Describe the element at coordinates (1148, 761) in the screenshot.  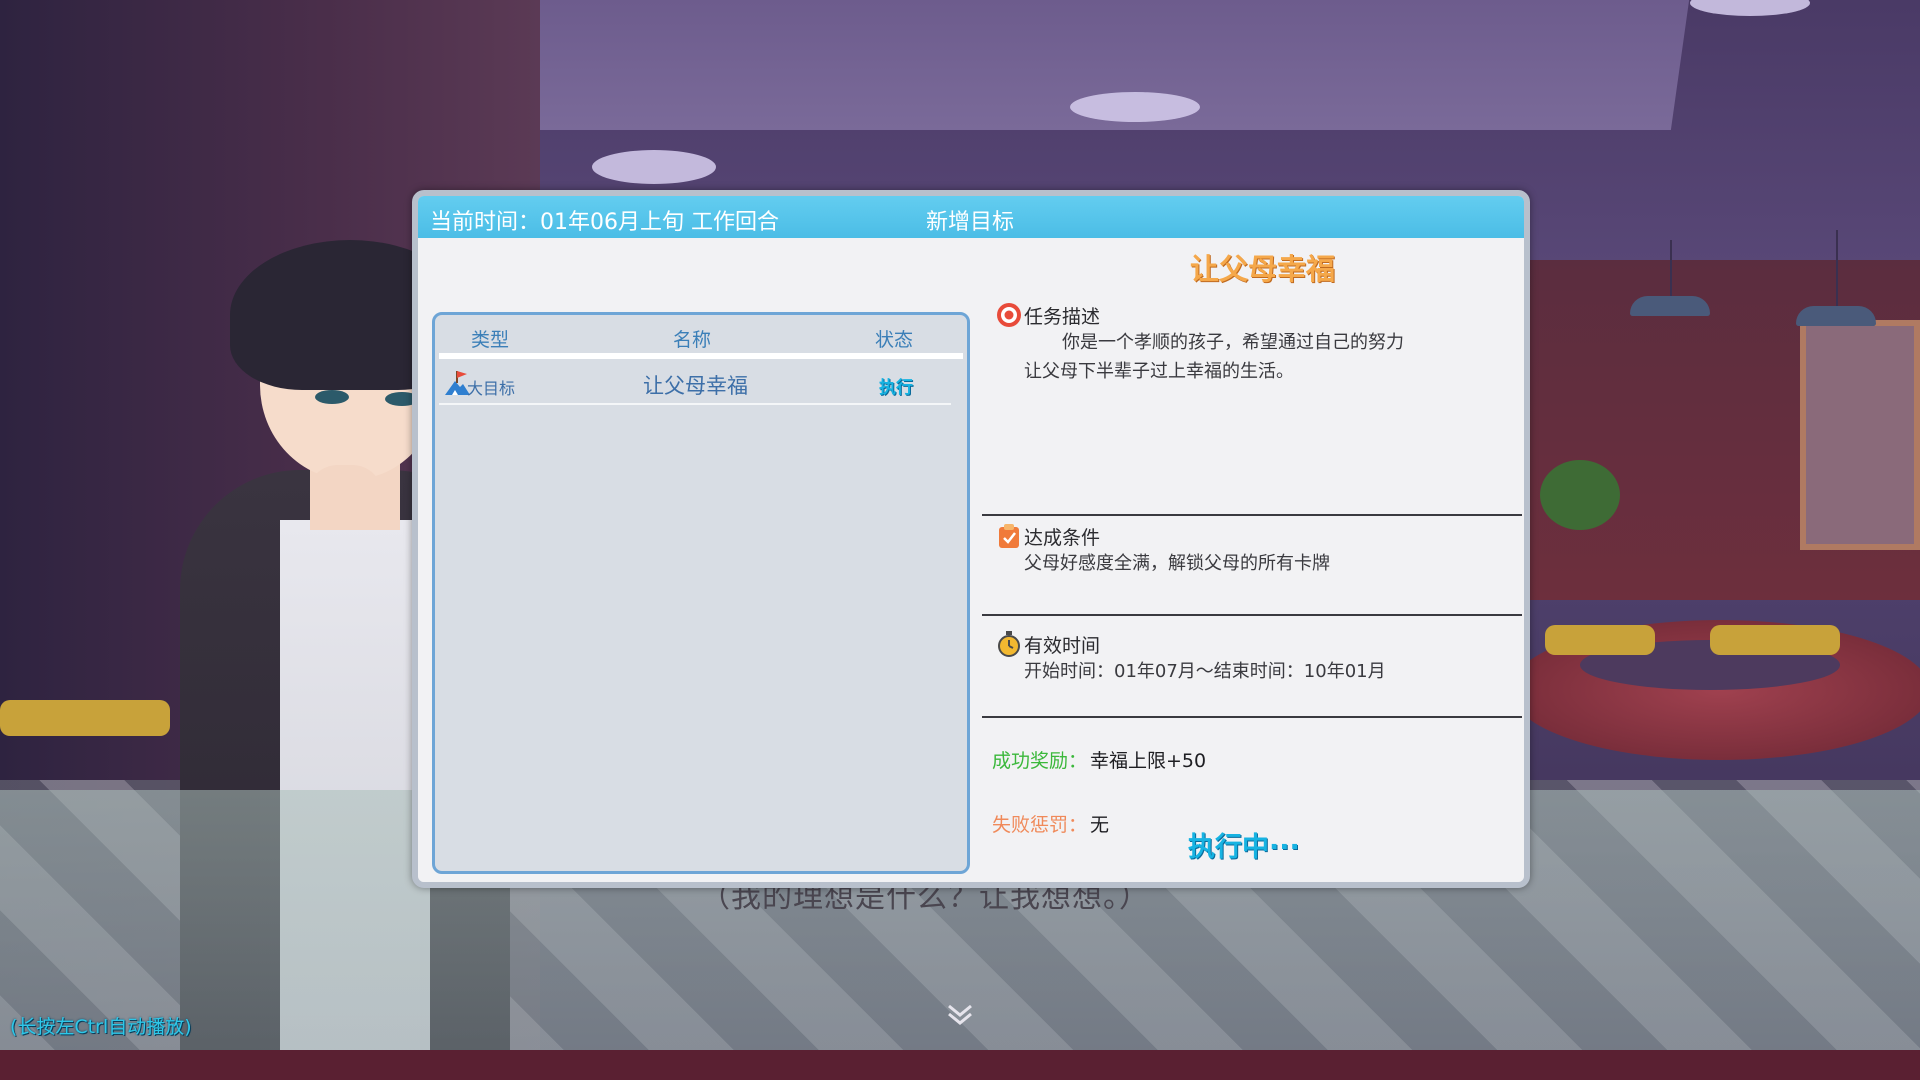
I see `success-reward-value: 幸福上限+50` at that location.